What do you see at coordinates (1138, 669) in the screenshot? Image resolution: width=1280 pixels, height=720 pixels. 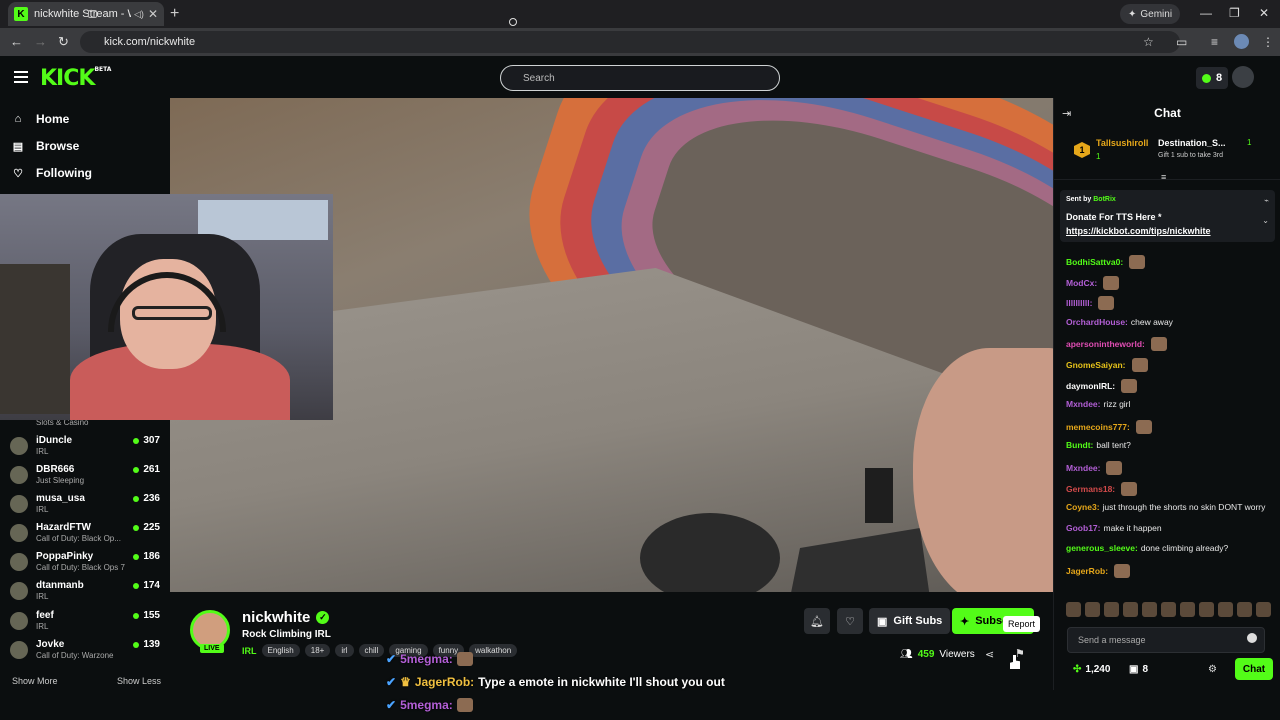 I see `gift-count: ▣ 8` at bounding box center [1138, 669].